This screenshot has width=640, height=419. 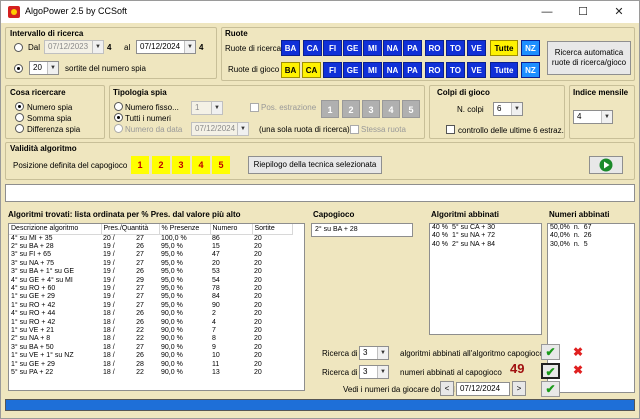 What do you see at coordinates (392, 48) in the screenshot?
I see `ruota-ricerca-na: NA` at bounding box center [392, 48].